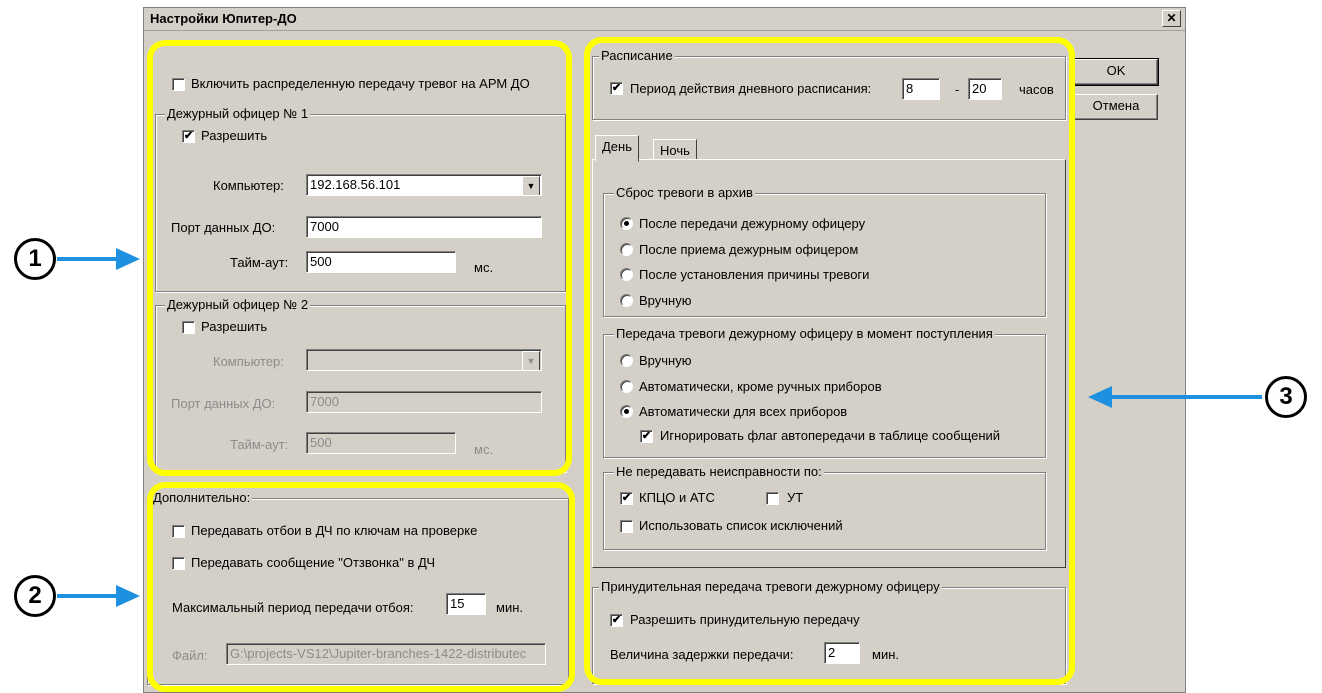 The image size is (1322, 693). Describe the element at coordinates (677, 497) in the screenshot. I see `kpco-label: КПЦО и АТС` at that location.